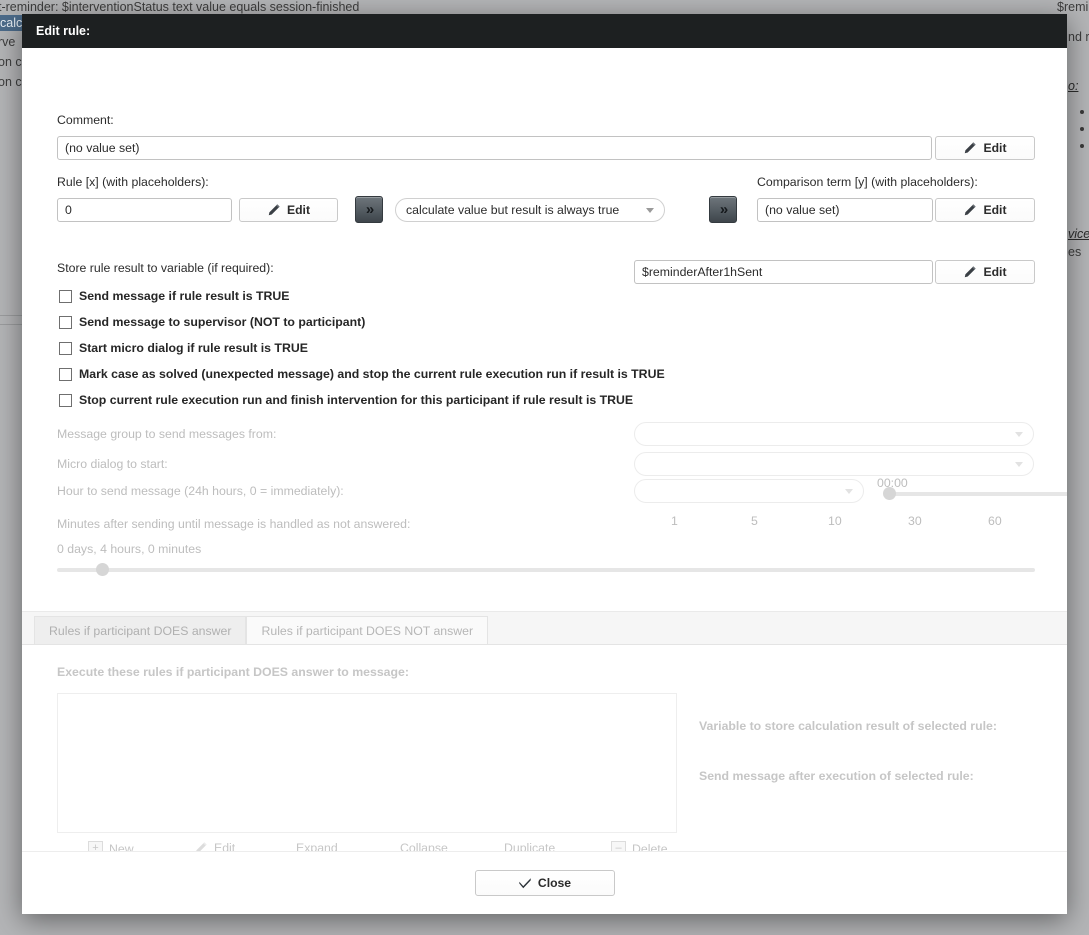  What do you see at coordinates (554, 883) in the screenshot?
I see `close-button-label: Close` at bounding box center [554, 883].